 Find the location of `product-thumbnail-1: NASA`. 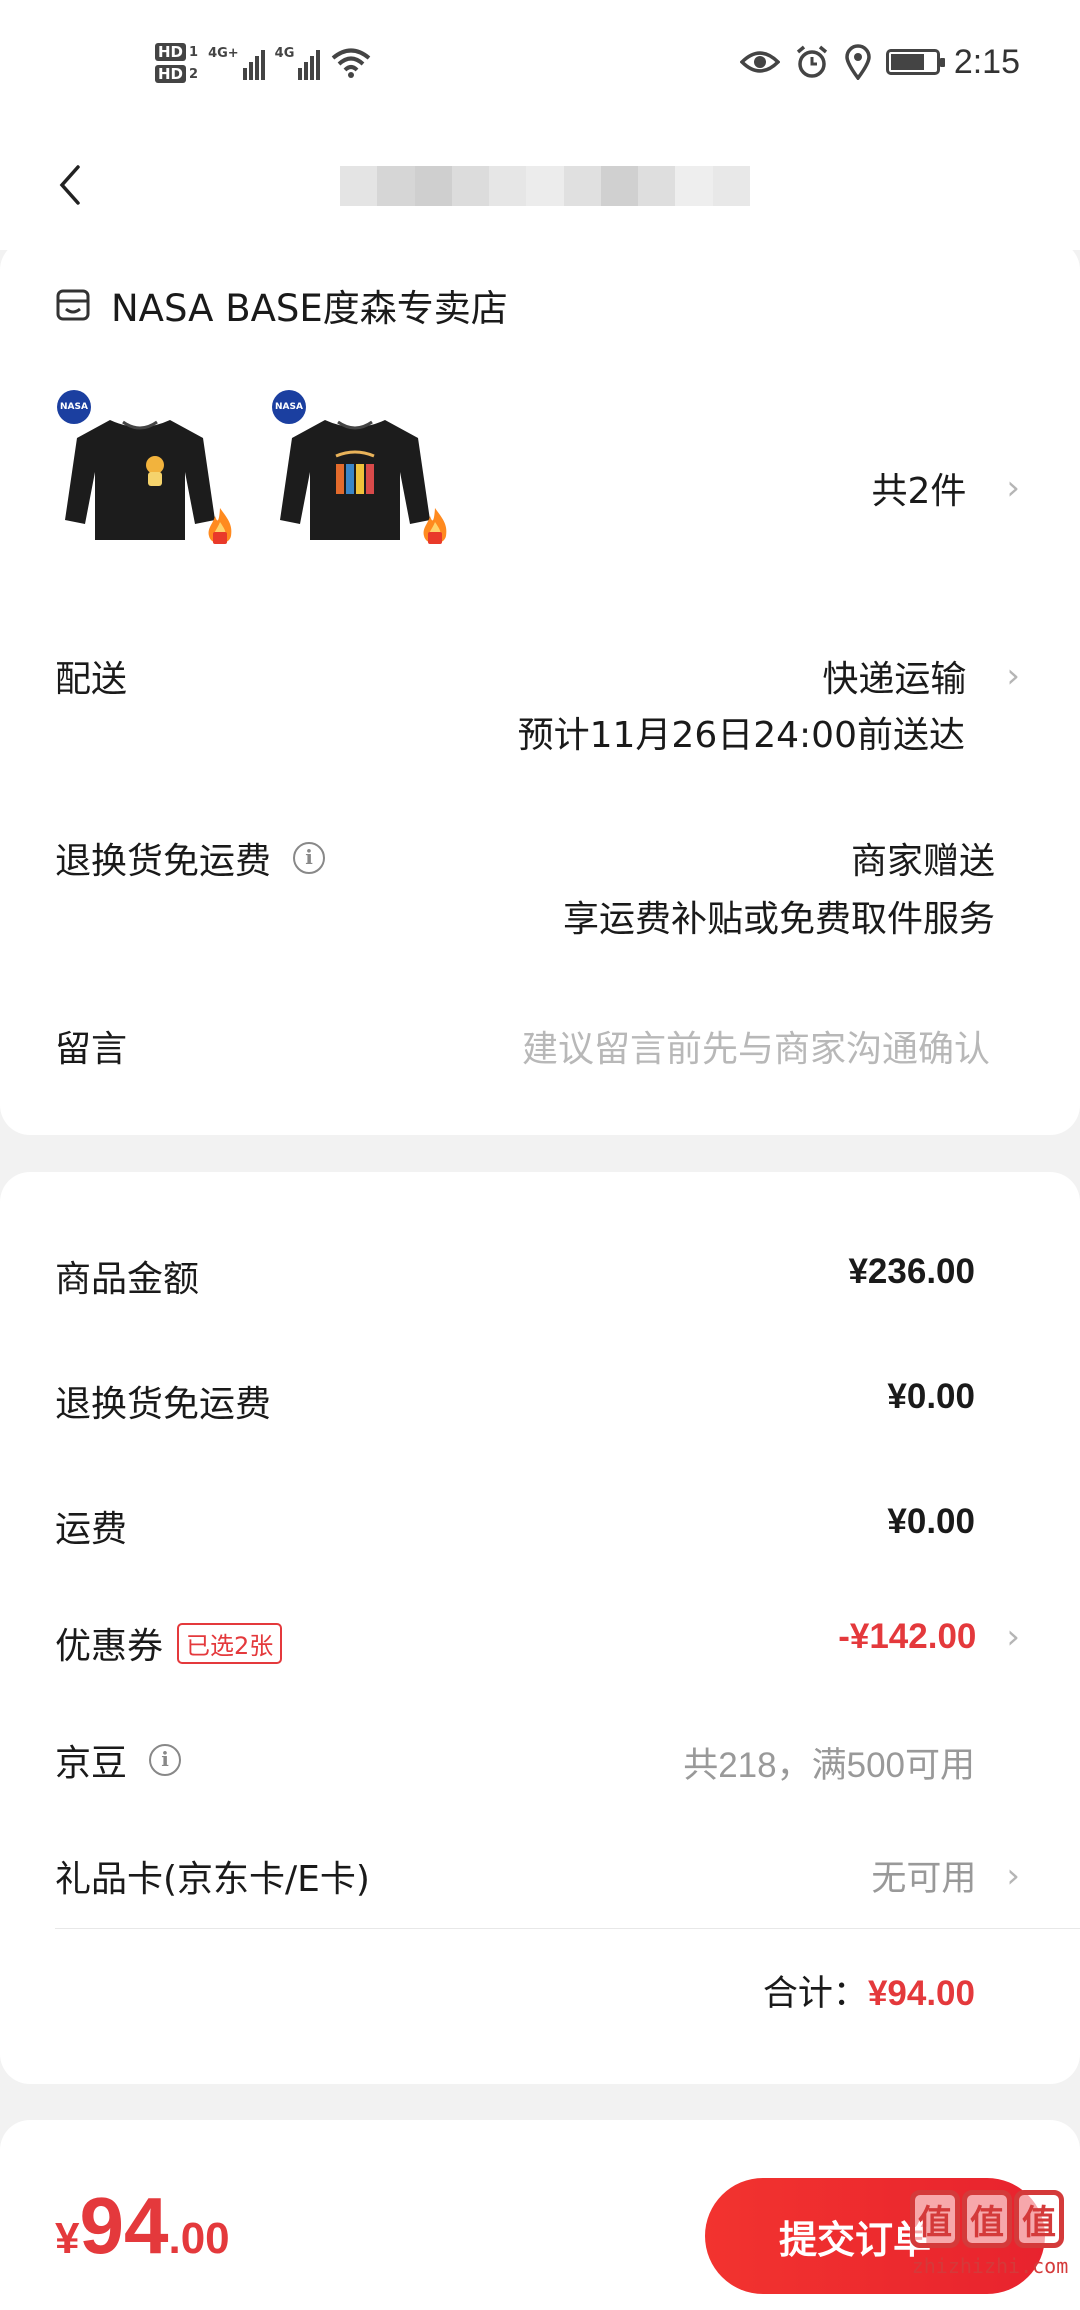

product-thumbnail-1: NASA is located at coordinates (145, 475).